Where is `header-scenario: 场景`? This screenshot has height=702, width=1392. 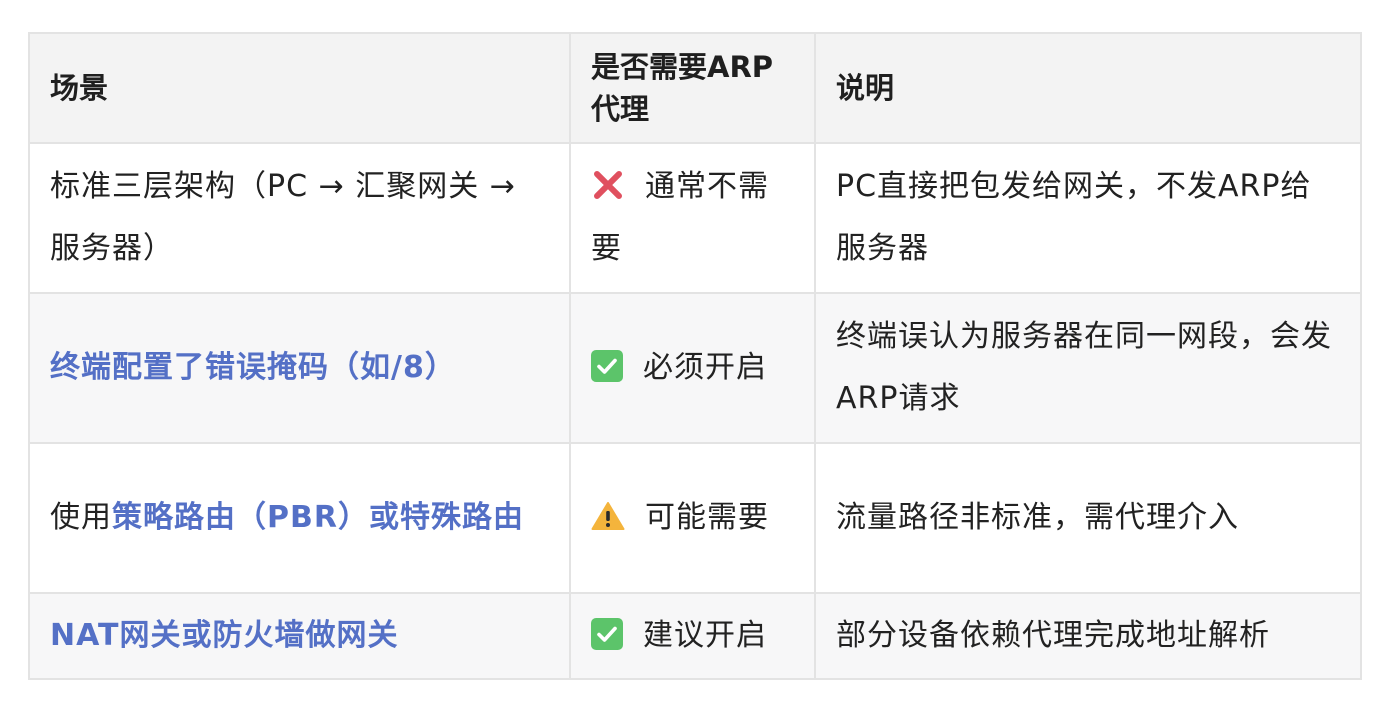 header-scenario: 场景 is located at coordinates (299, 88).